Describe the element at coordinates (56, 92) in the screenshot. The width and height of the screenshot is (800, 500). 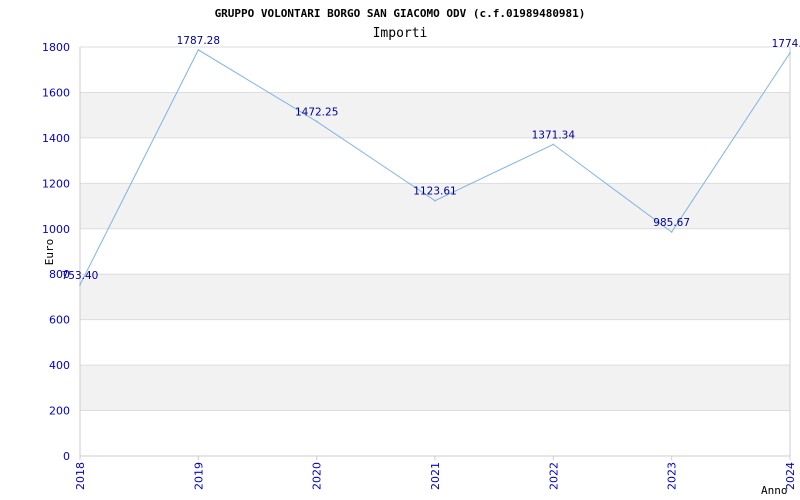
I see `y-tick-label: 1600` at that location.